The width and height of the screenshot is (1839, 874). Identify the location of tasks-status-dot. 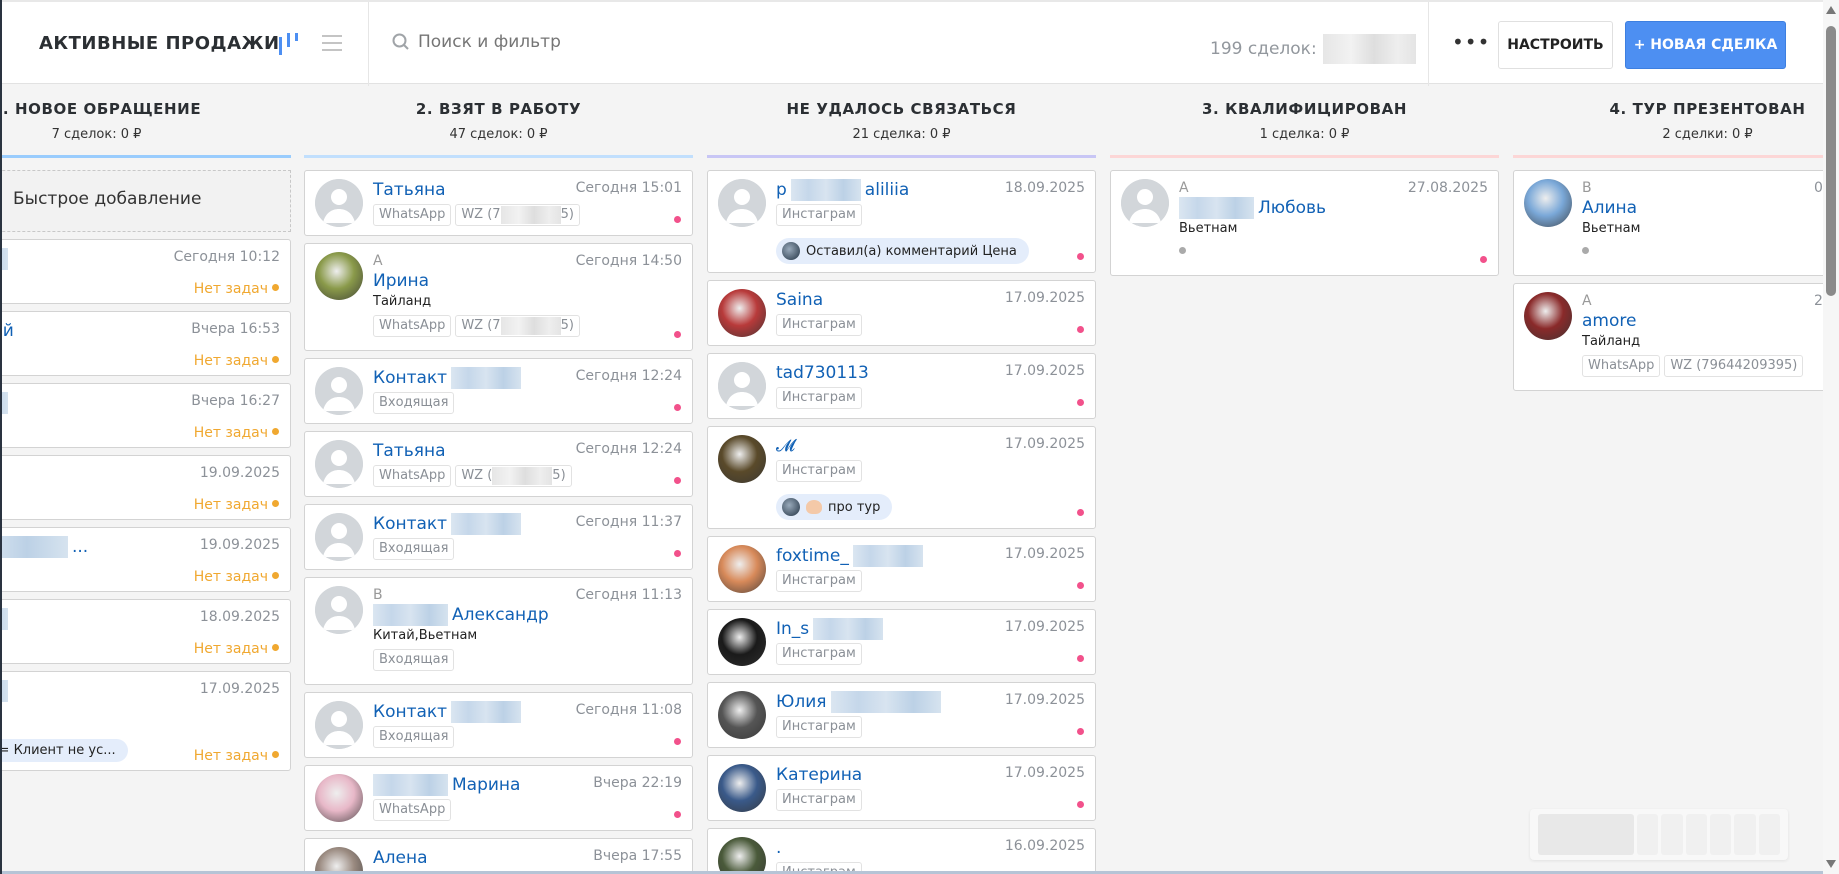
(275, 287).